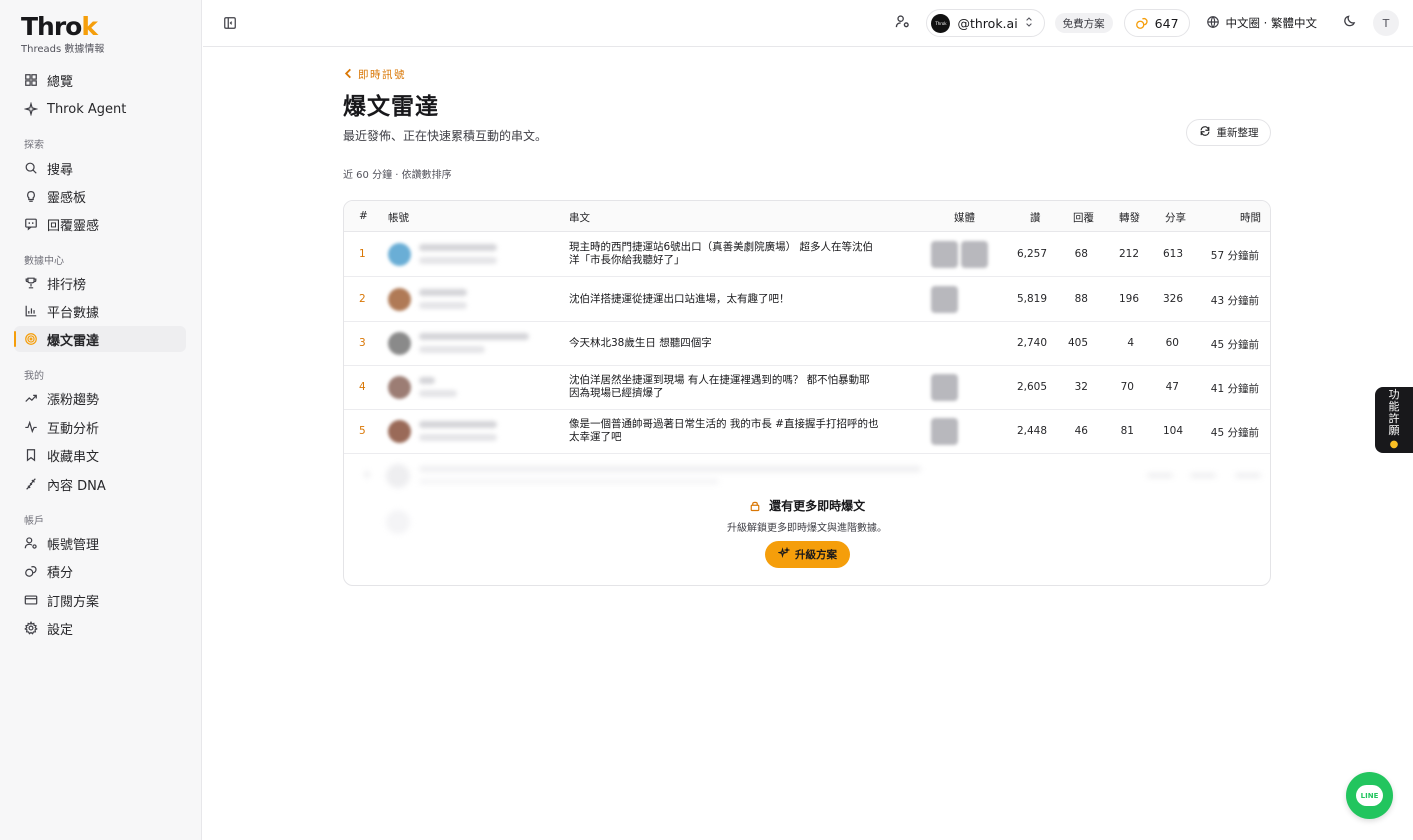 Image resolution: width=1413 pixels, height=840 pixels. I want to click on lightbulb-icon, so click(31, 196).